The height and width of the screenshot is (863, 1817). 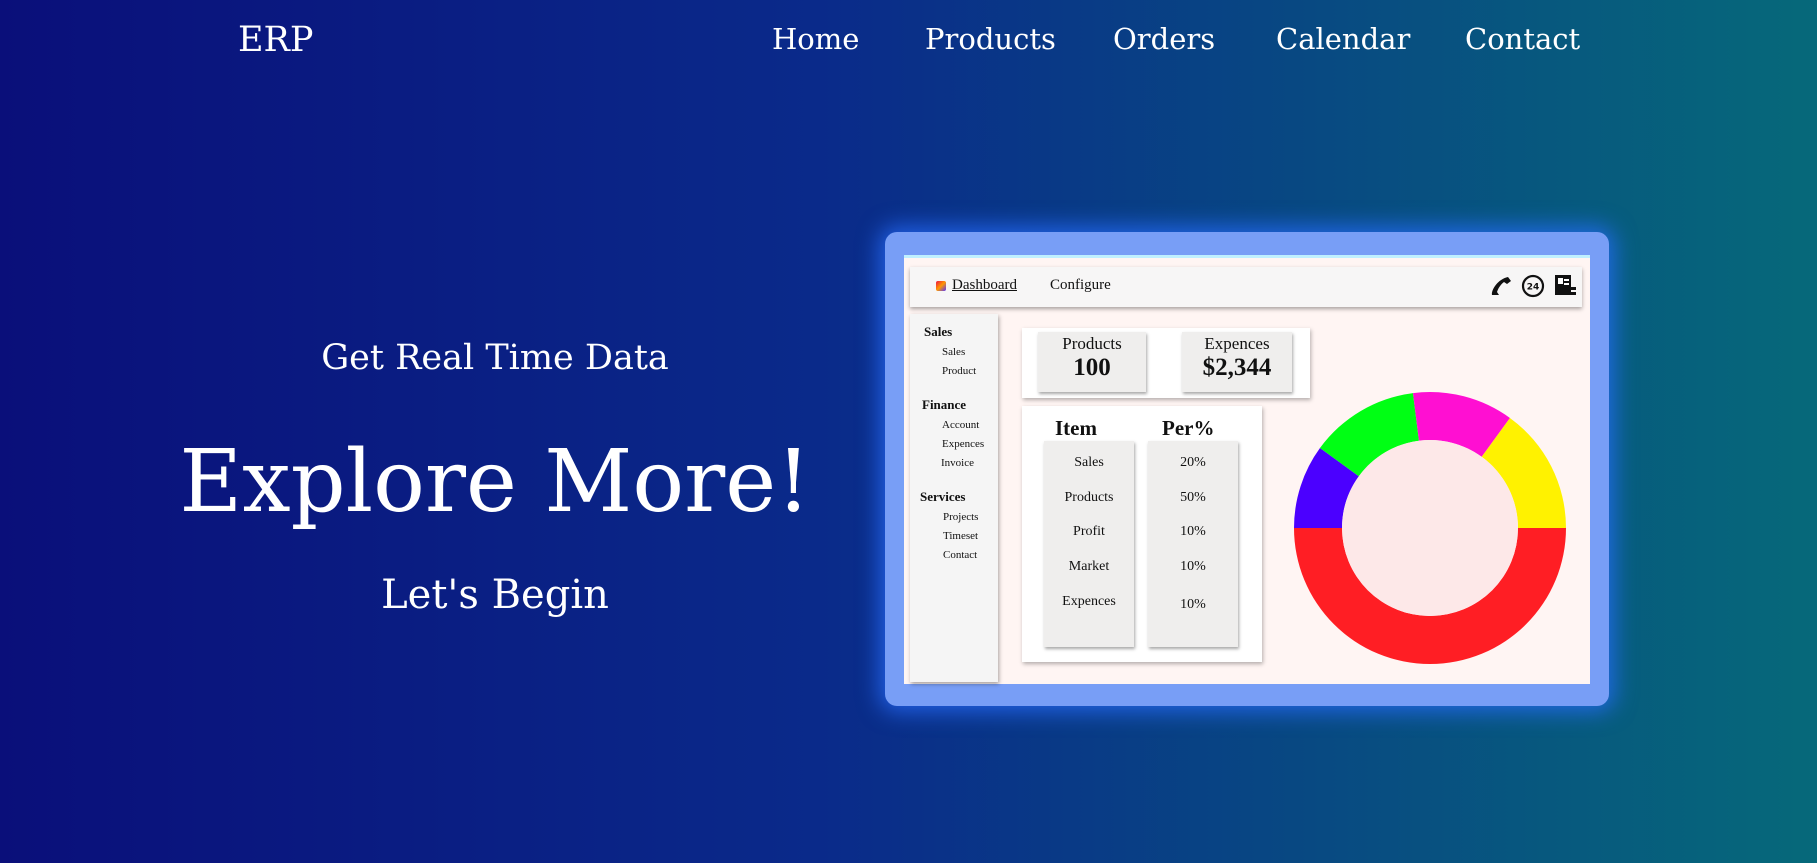 What do you see at coordinates (1343, 39) in the screenshot?
I see `nav-calendar: Calendar` at bounding box center [1343, 39].